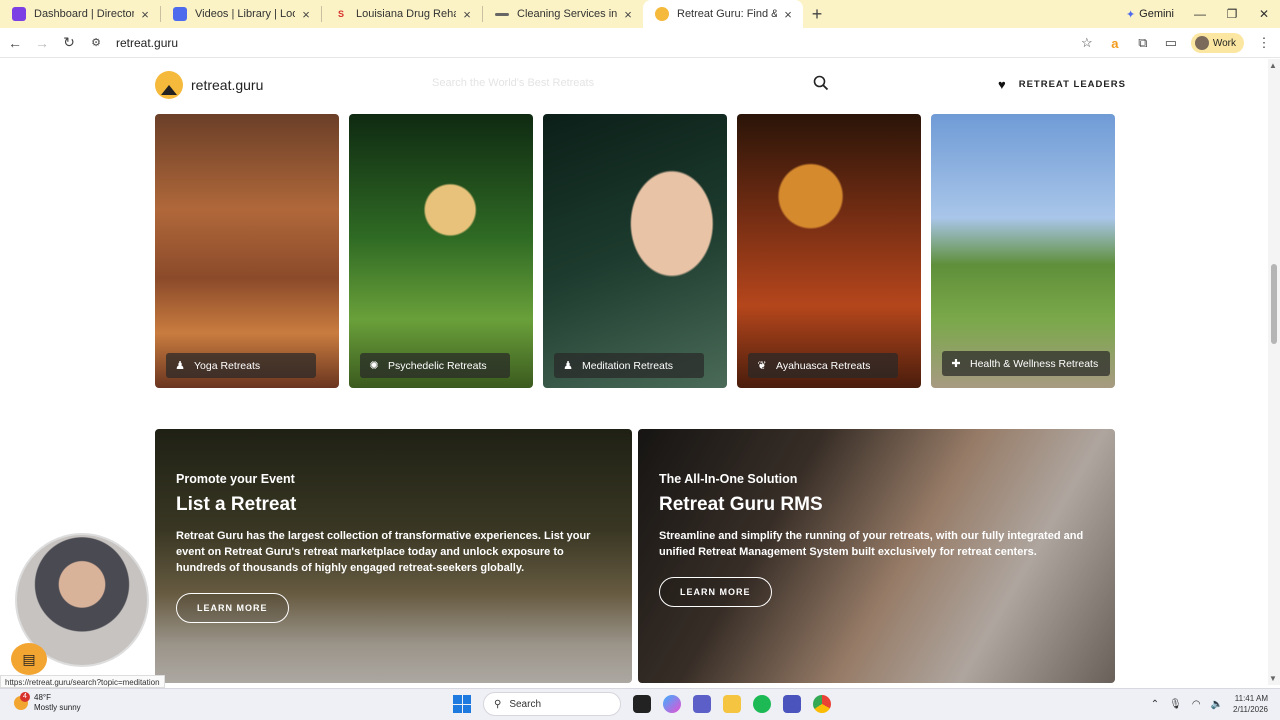 Image resolution: width=1280 pixels, height=720 pixels. I want to click on speaker-icon: 🔈, so click(1217, 704).